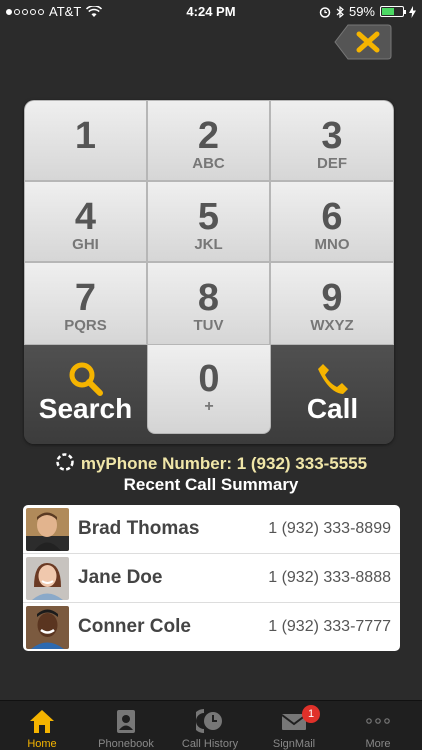  I want to click on tab-signmail: 1 SignMail, so click(294, 725).